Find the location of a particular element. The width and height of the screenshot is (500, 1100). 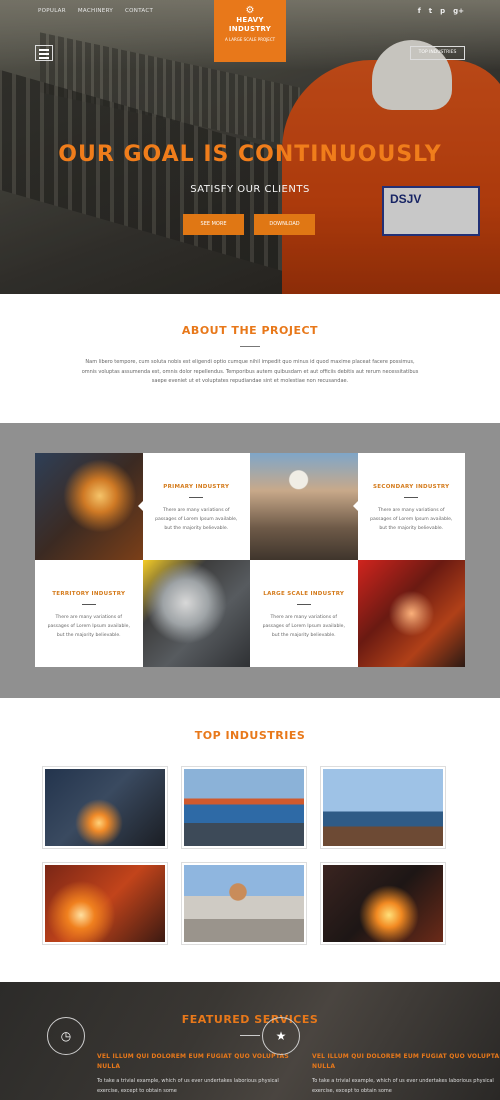

nav-contact: CONTACT is located at coordinates (139, 11).